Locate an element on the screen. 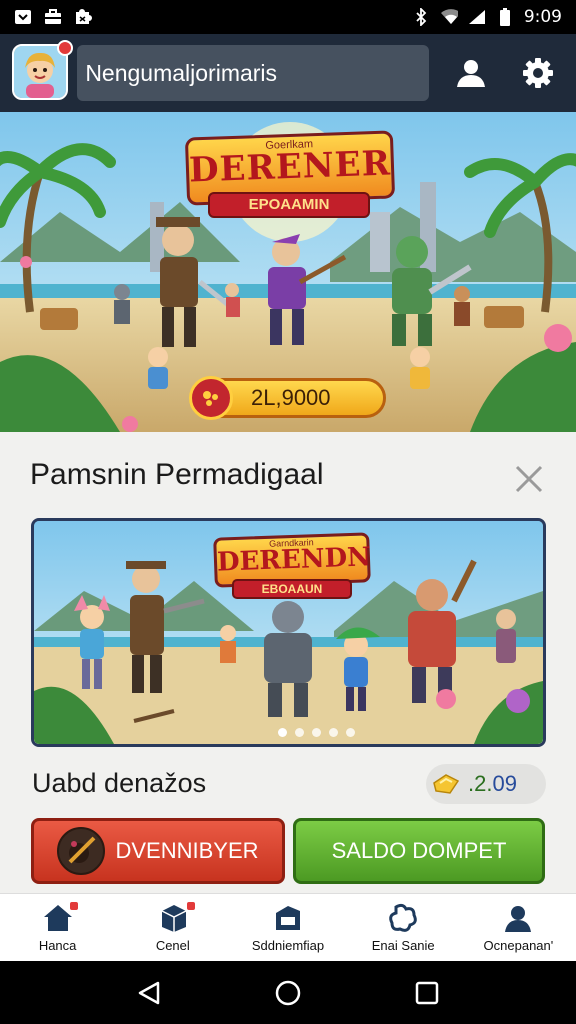  nav-item-channel: Cenel is located at coordinates (172, 927).